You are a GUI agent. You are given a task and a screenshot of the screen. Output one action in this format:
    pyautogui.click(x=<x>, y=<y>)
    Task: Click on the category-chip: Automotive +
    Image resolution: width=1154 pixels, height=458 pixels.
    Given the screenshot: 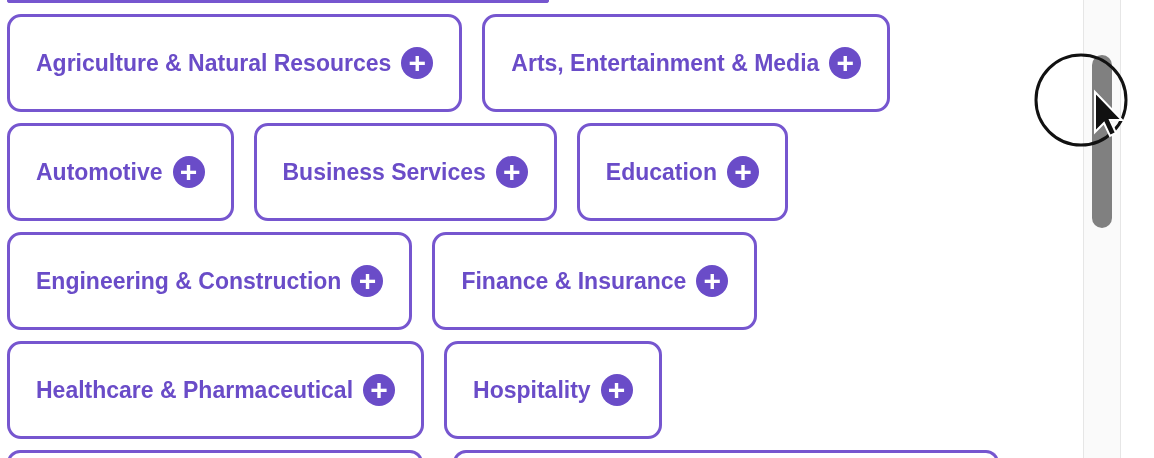 What is the action you would take?
    pyautogui.click(x=120, y=172)
    